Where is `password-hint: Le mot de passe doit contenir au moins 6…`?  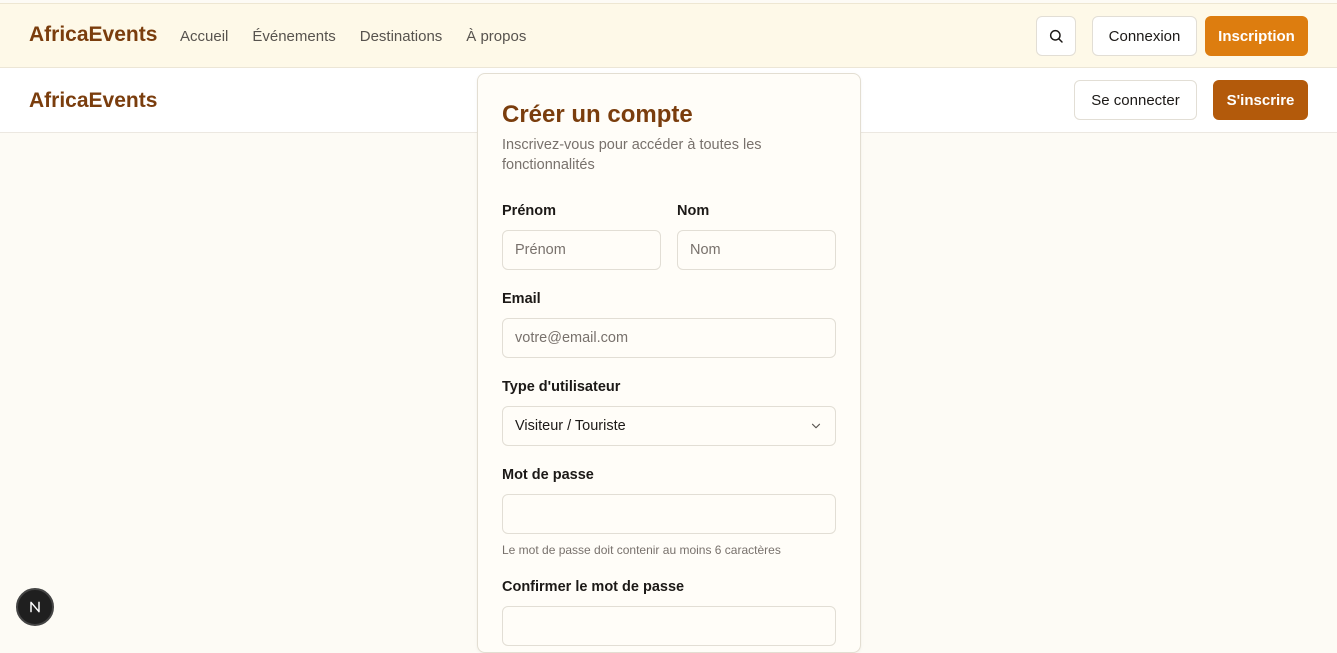
password-hint: Le mot de passe doit contenir au moins 6… is located at coordinates (641, 550).